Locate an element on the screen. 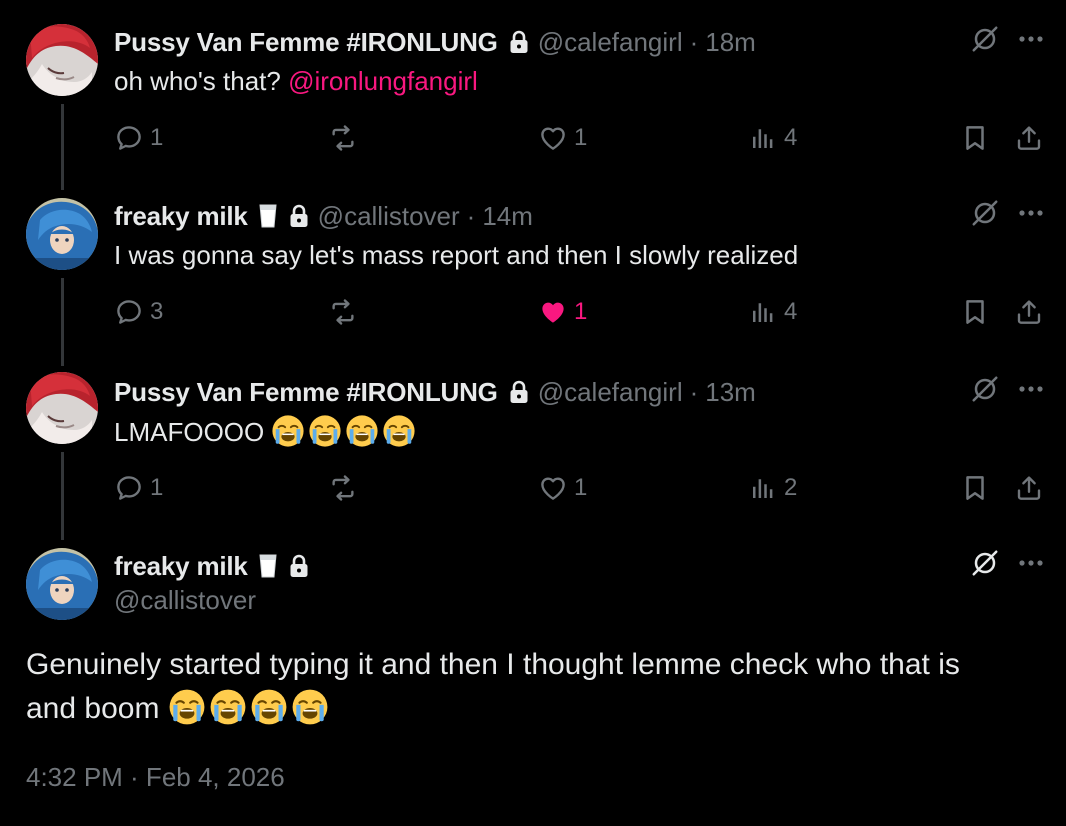 The width and height of the screenshot is (1066, 826). post-text-content: oh who's that? is located at coordinates (201, 81).